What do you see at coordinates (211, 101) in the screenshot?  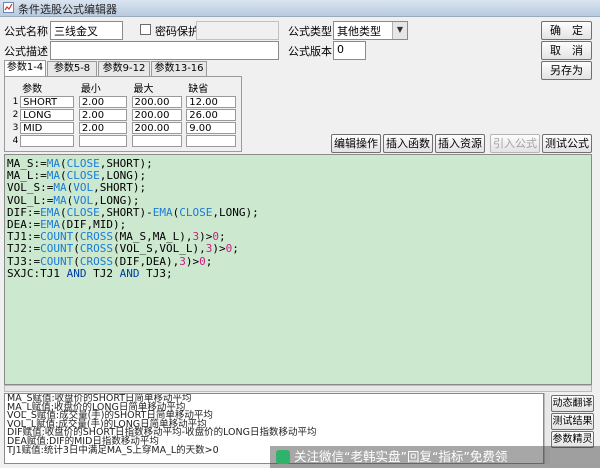 I see `param-default-cell: 12.00` at bounding box center [211, 101].